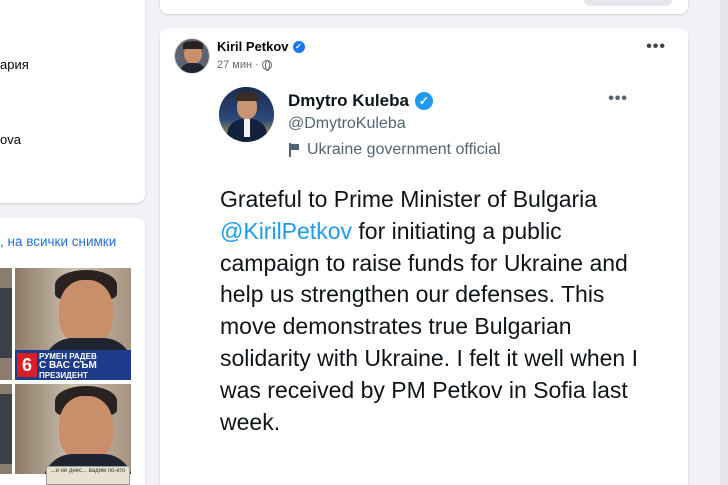  Describe the element at coordinates (58, 241) in the screenshot. I see `see-all-photos-link: , на всички снимки` at that location.